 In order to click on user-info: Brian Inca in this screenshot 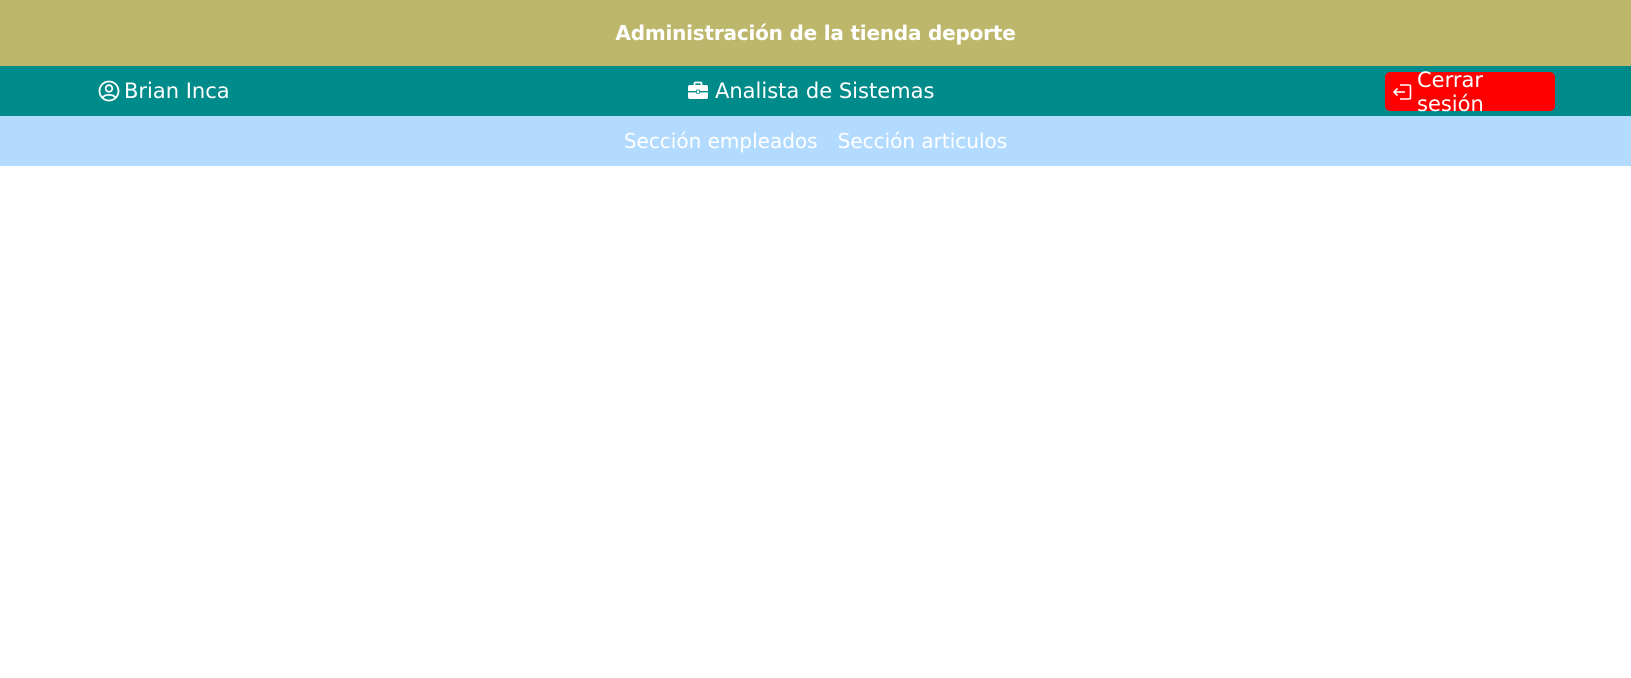, I will do `click(164, 91)`.